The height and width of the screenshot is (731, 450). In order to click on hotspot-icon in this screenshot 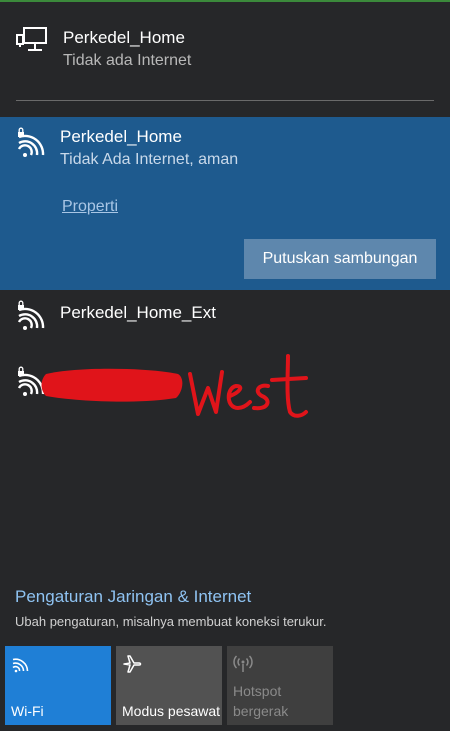, I will do `click(243, 663)`.